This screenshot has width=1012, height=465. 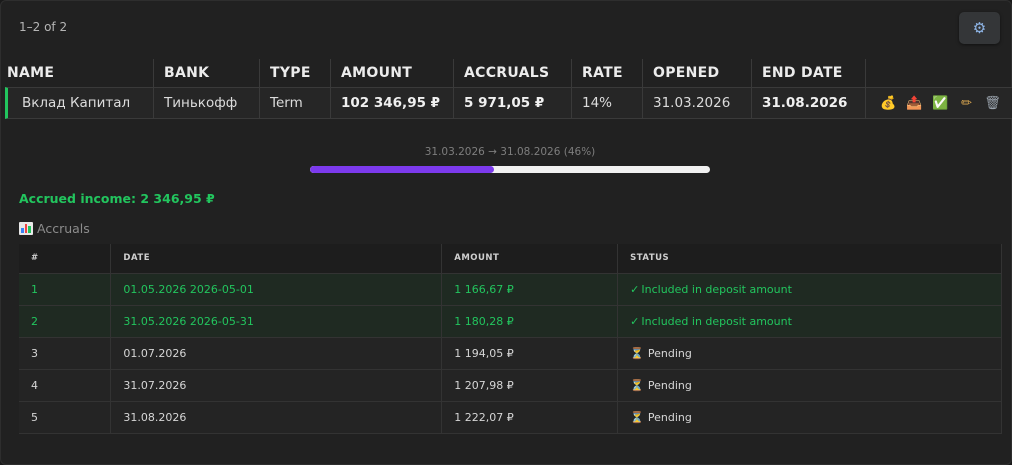 I want to click on deposit-accruals: 5 971,05 ₽, so click(x=513, y=103).